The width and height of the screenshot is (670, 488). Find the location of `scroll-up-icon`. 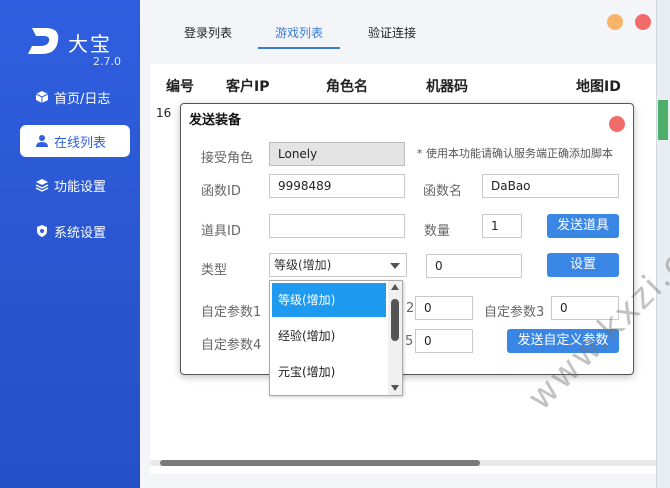

scroll-up-icon is located at coordinates (395, 287).